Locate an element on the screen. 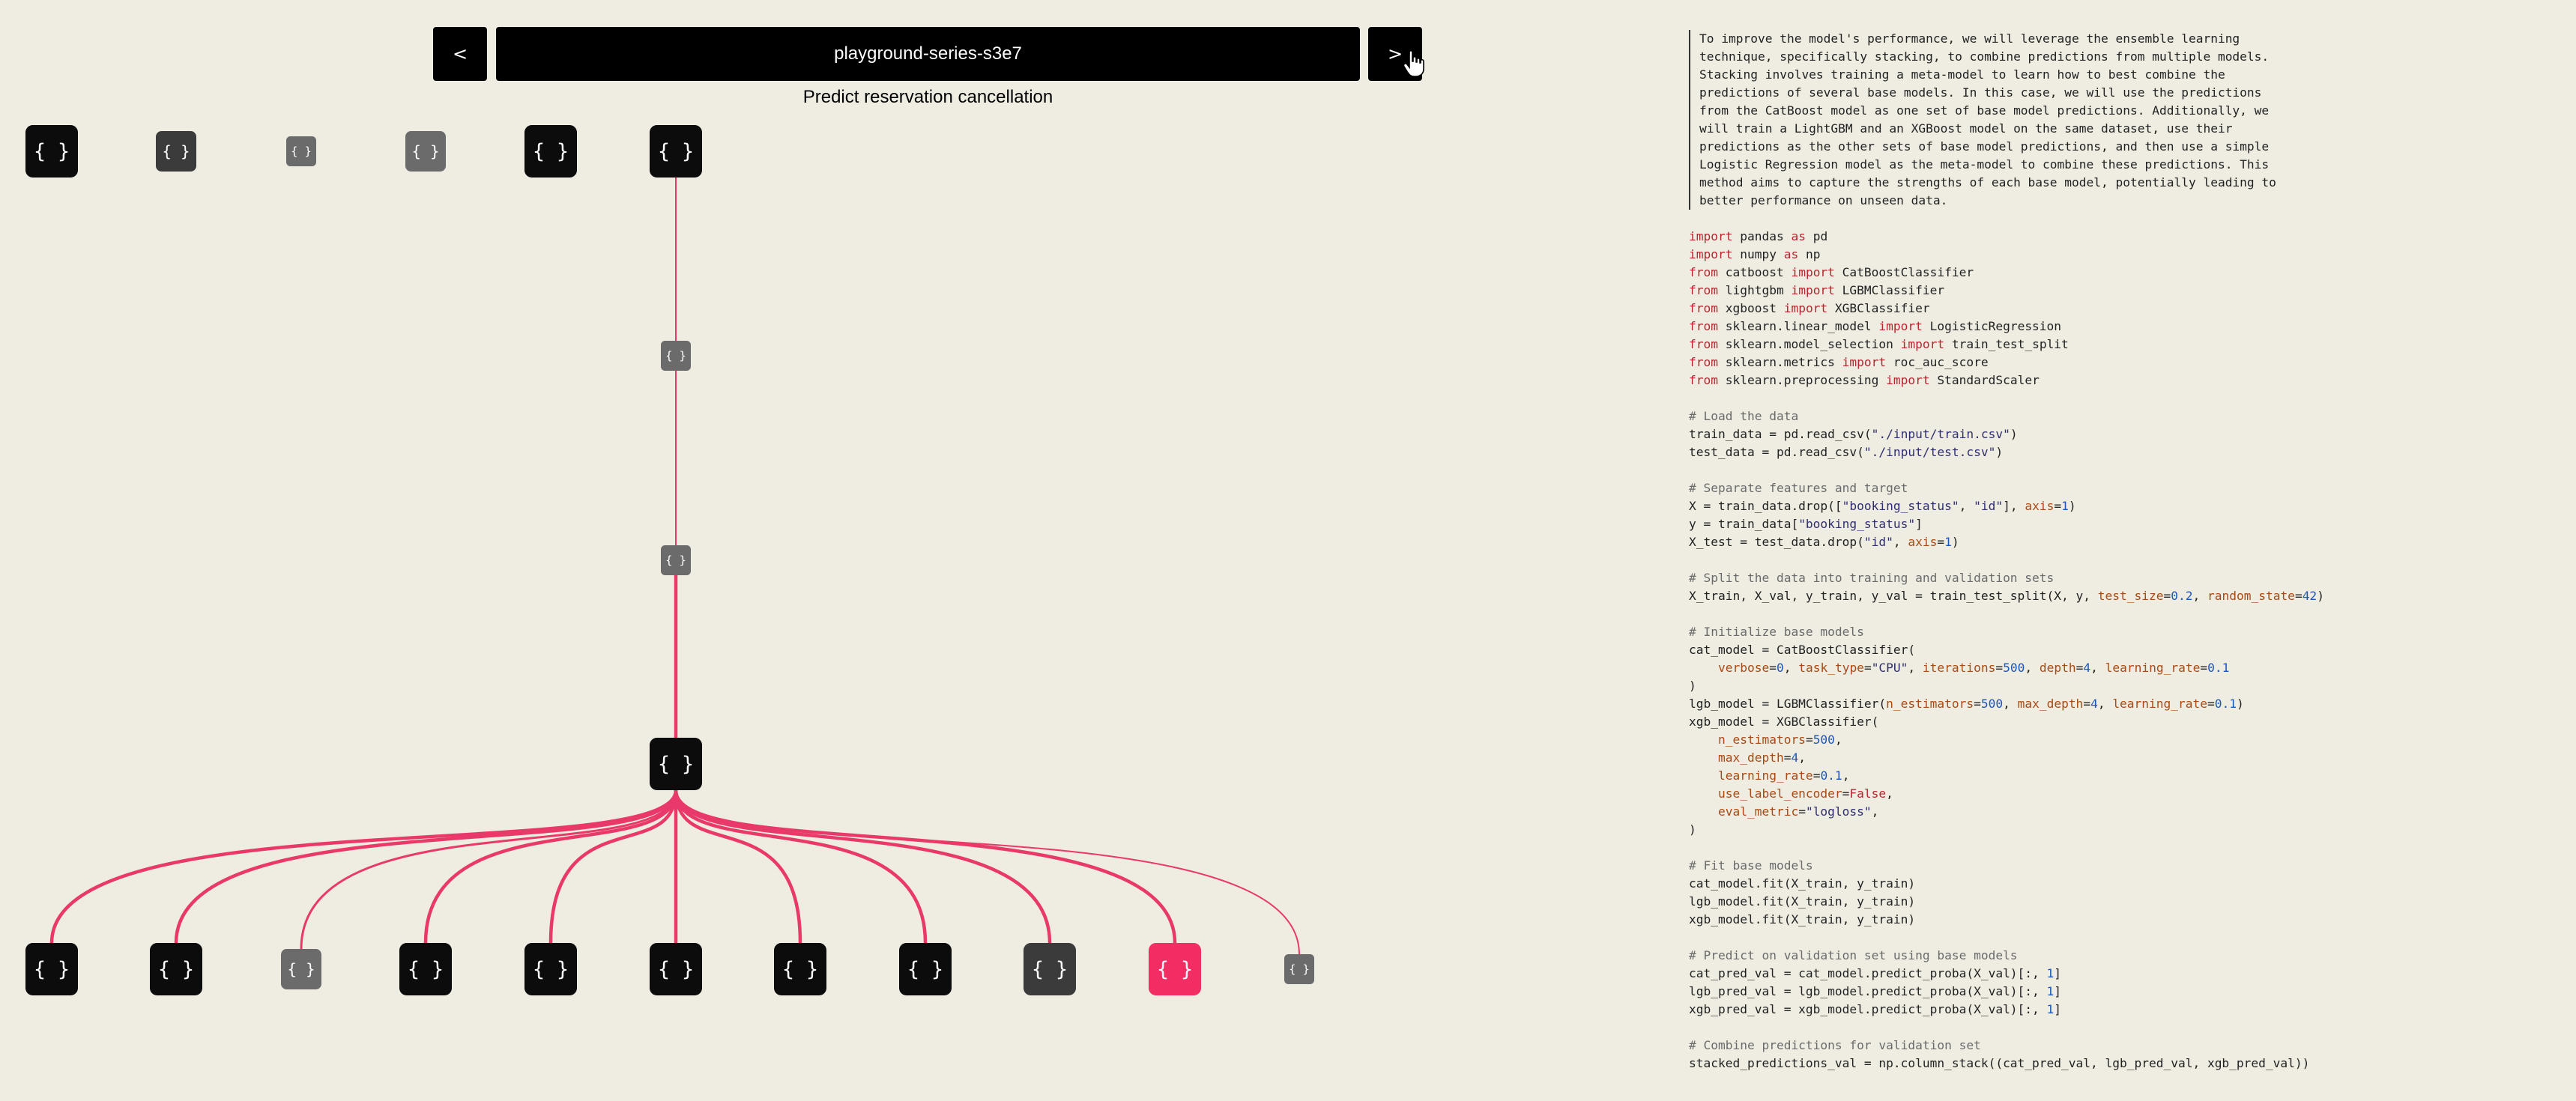 The height and width of the screenshot is (1101, 2576). tree-node-c7: { } is located at coordinates (925, 969).